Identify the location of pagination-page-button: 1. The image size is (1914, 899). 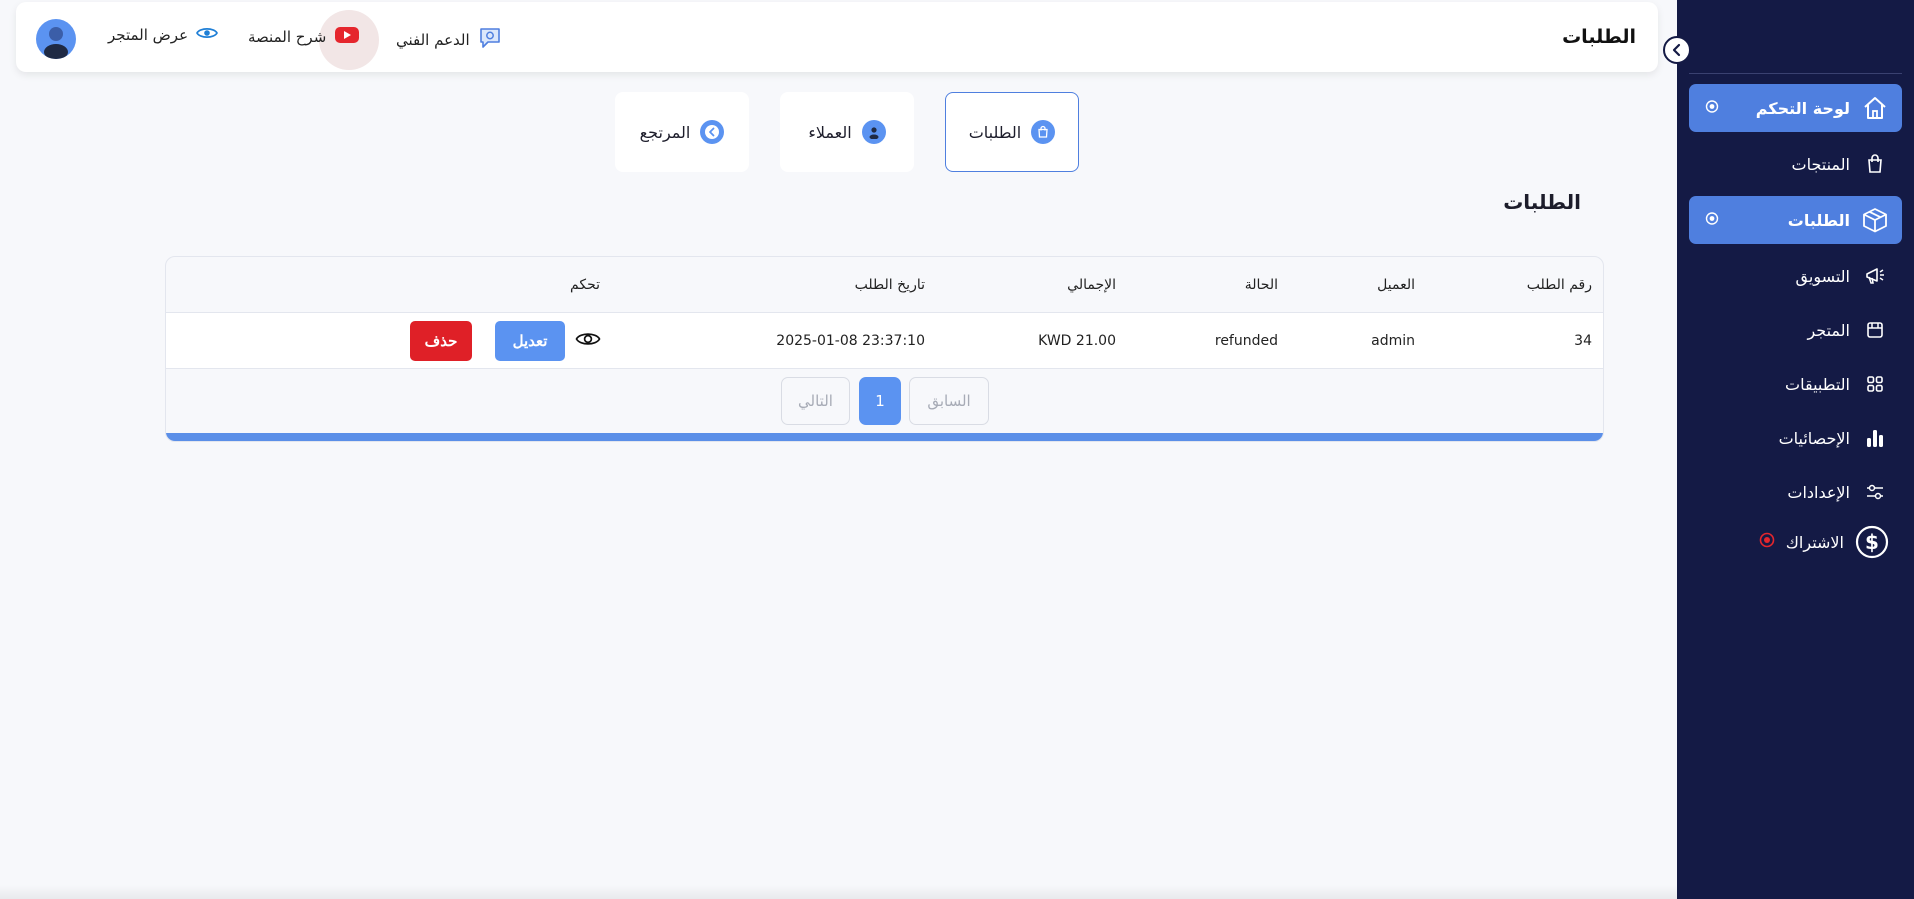
(880, 401).